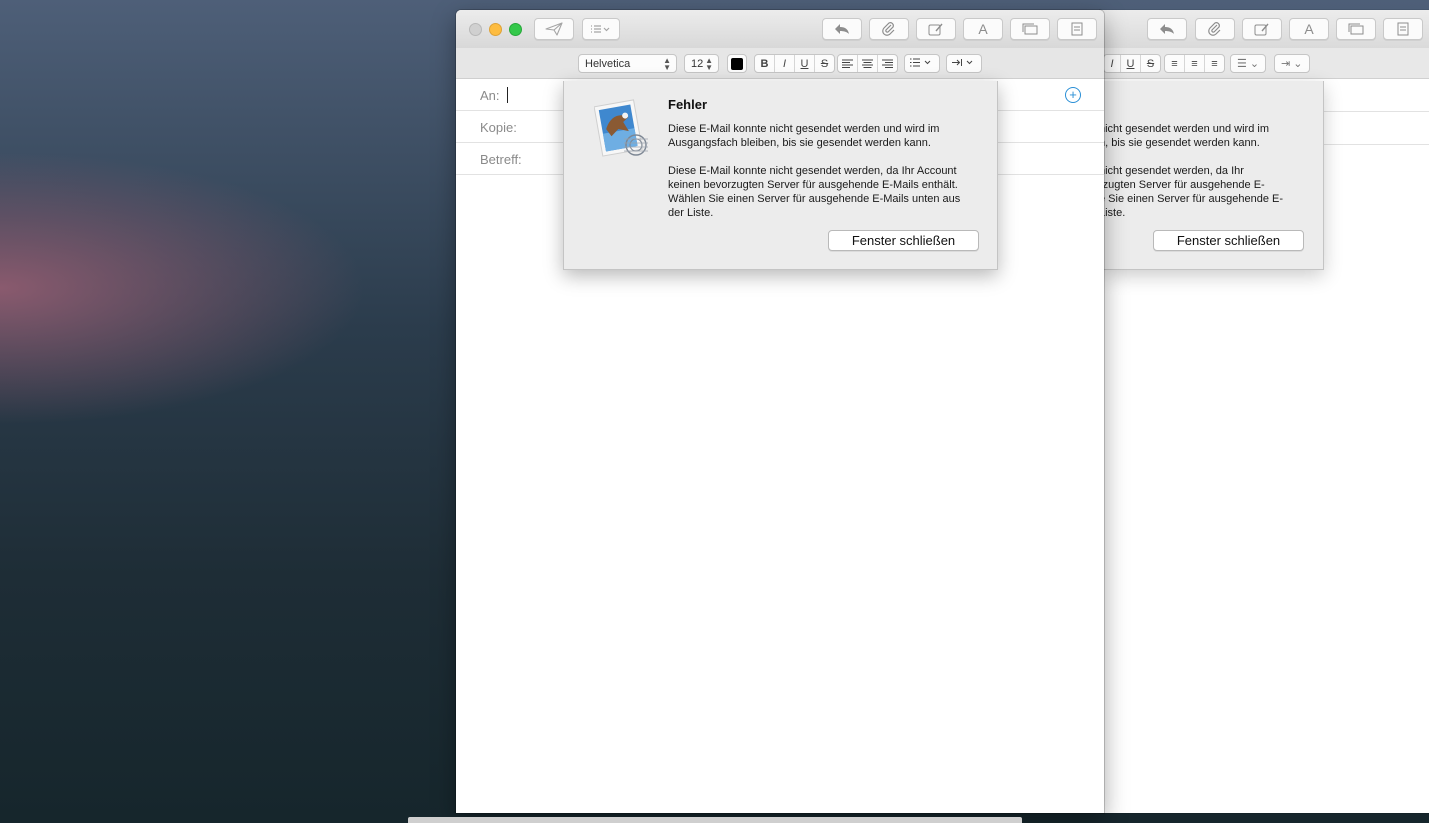 The height and width of the screenshot is (823, 1429). I want to click on stationery-button, so click(1077, 29).